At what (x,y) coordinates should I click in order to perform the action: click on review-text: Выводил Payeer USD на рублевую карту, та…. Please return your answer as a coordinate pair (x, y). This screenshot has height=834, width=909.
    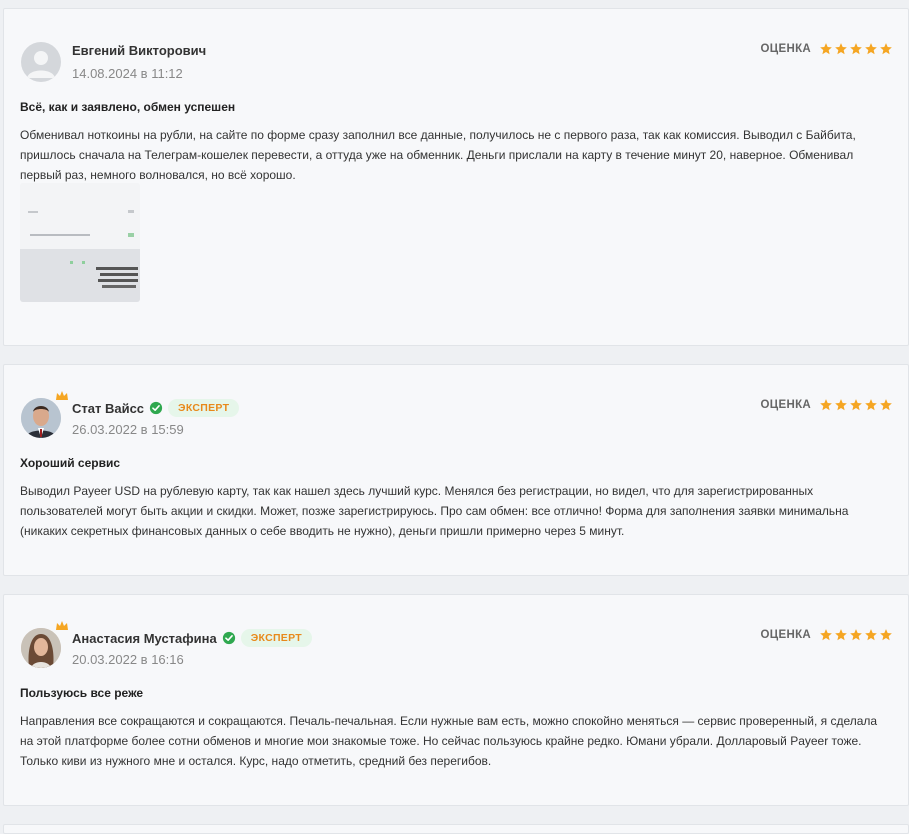
    Looking at the image, I should click on (434, 511).